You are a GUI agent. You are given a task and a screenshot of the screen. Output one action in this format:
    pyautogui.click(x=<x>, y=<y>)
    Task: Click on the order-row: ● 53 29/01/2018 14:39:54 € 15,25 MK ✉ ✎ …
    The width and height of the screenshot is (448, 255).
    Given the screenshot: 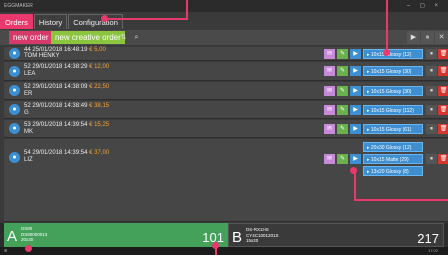 What is the action you would take?
    pyautogui.click(x=226, y=129)
    